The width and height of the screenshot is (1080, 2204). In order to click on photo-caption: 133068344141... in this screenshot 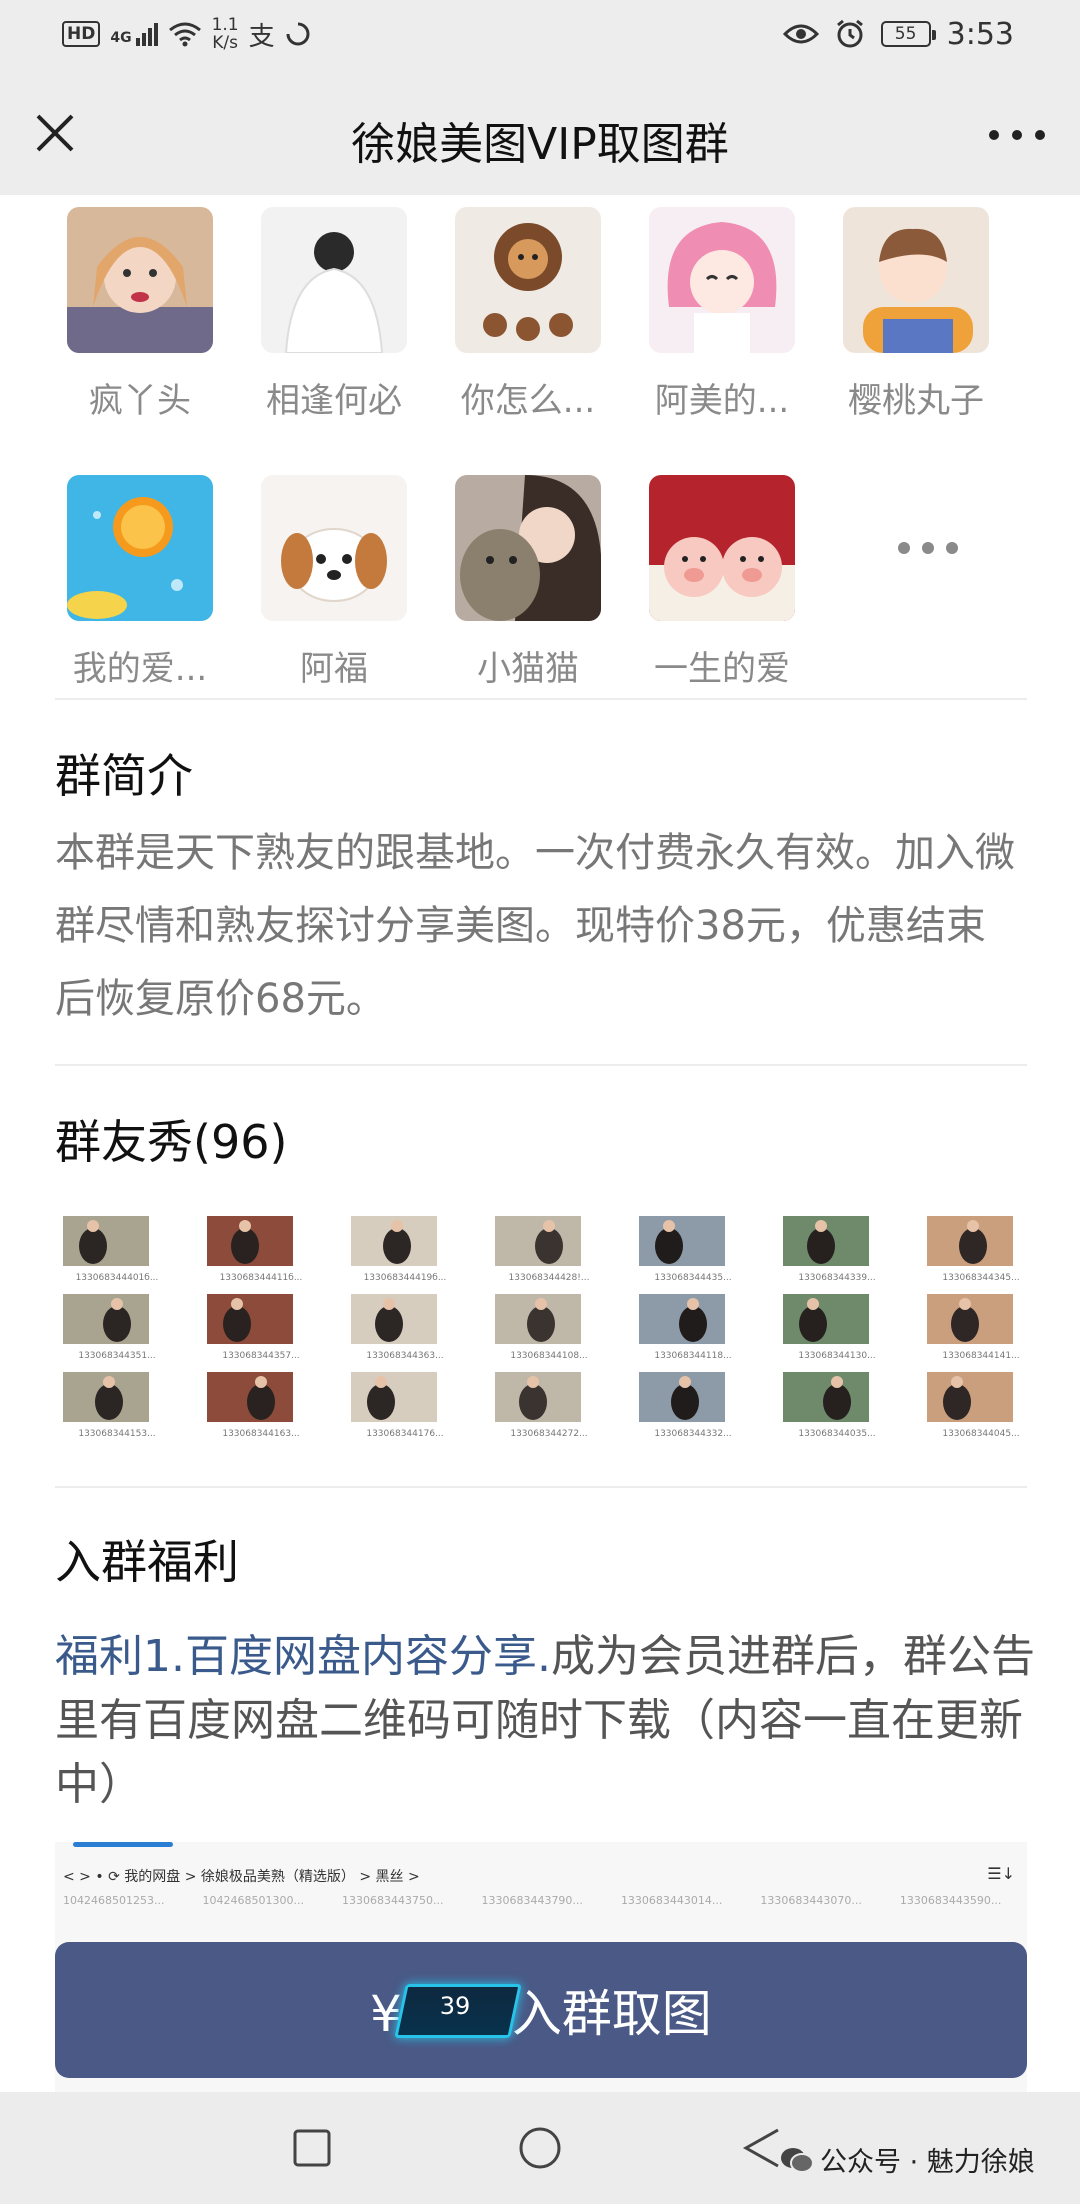, I will do `click(981, 1356)`.